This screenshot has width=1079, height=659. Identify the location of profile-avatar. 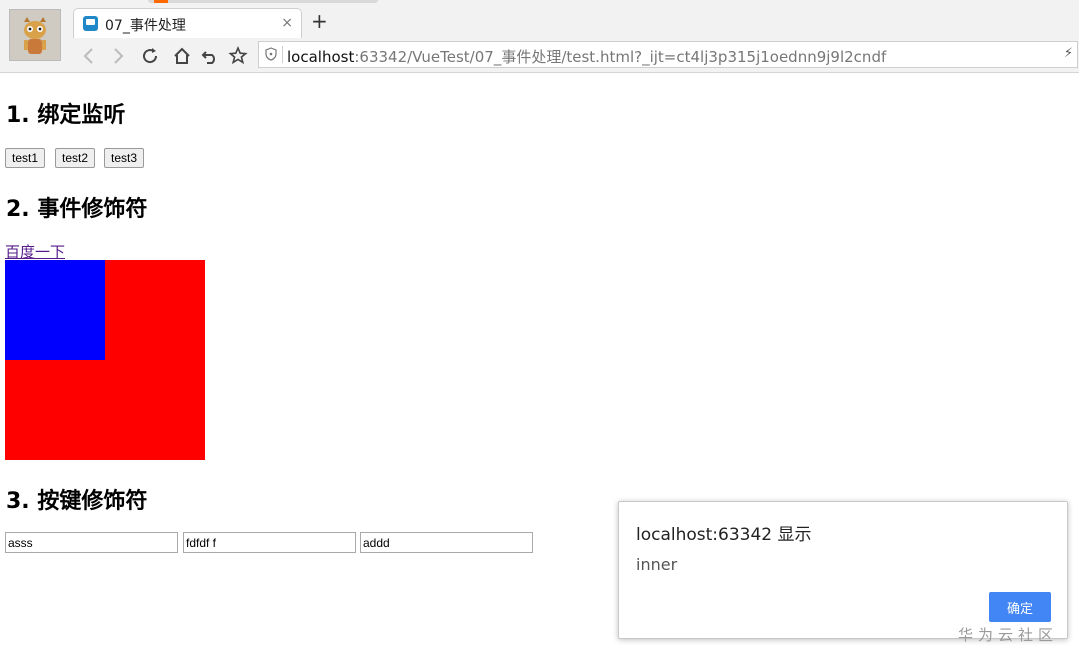
(35, 35).